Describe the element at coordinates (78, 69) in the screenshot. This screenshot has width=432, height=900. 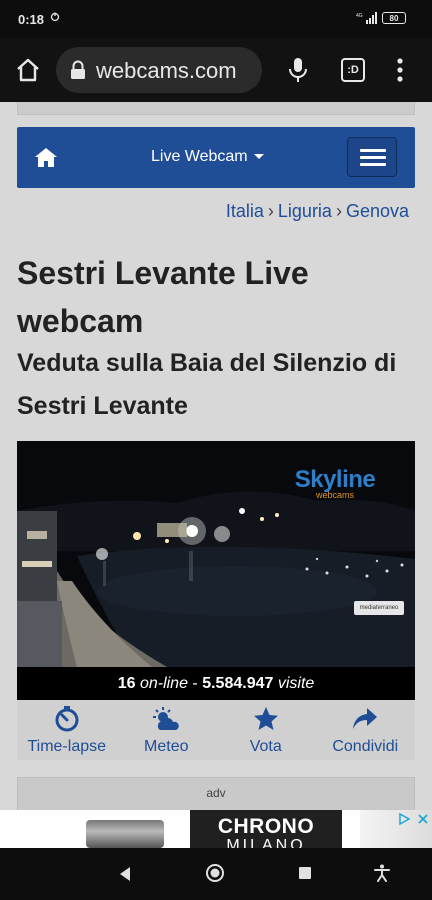
I see `lock-icon` at that location.